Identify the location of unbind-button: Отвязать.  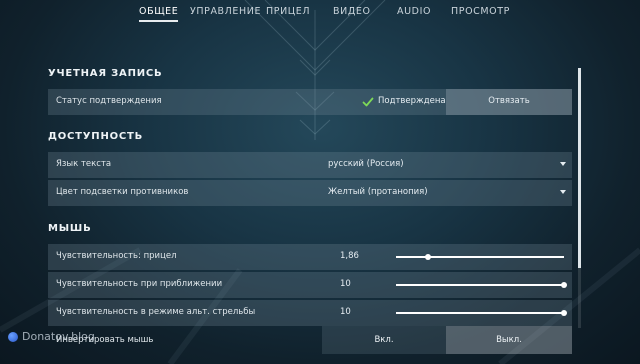
(509, 102).